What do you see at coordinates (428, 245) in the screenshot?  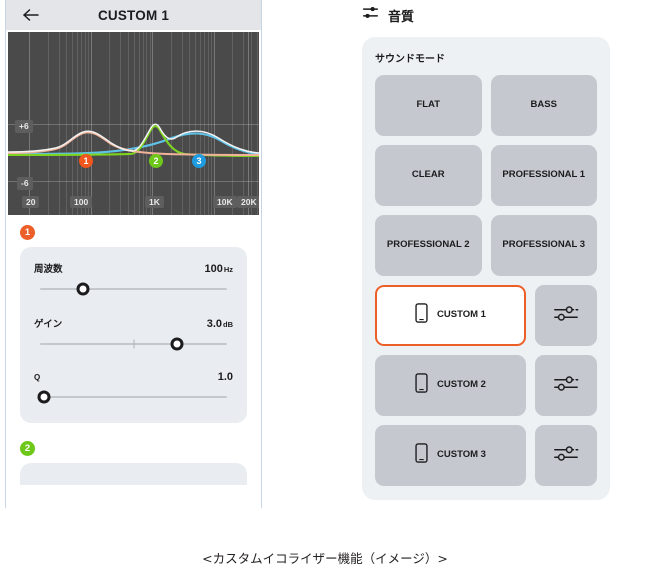 I see `preset-button-professional-2: PROFESSIONAL 2` at bounding box center [428, 245].